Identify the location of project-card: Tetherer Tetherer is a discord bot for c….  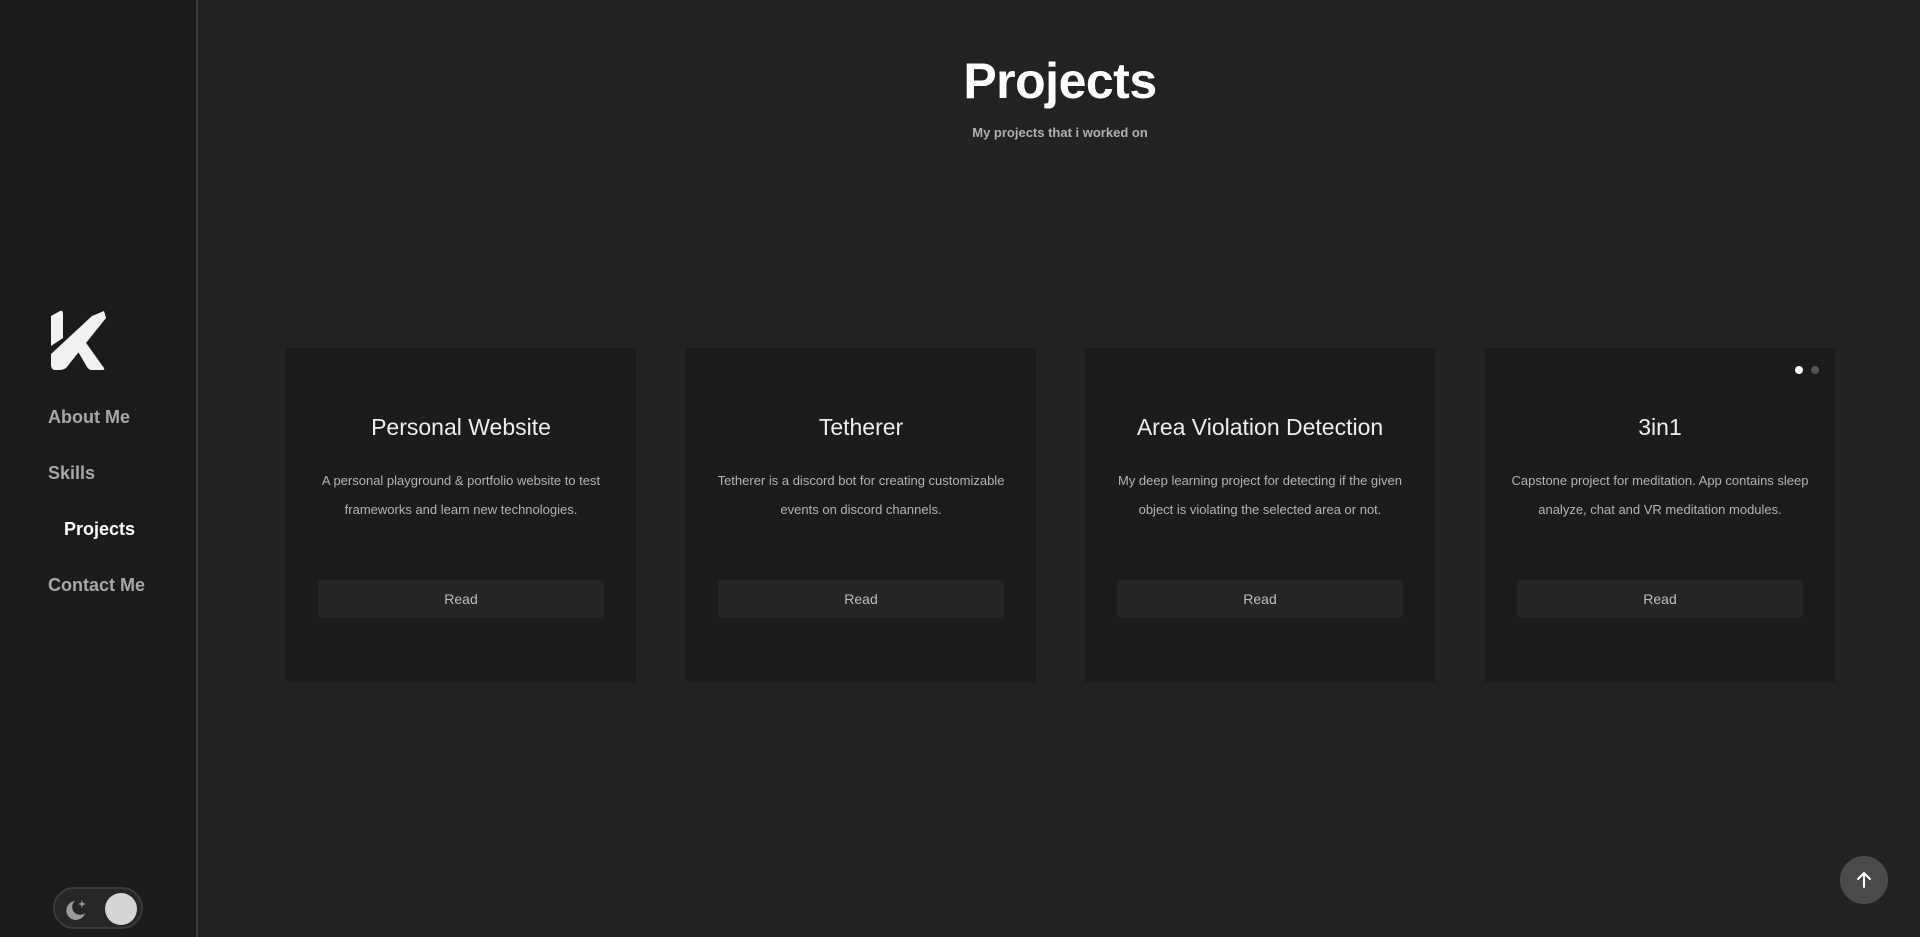
(861, 515).